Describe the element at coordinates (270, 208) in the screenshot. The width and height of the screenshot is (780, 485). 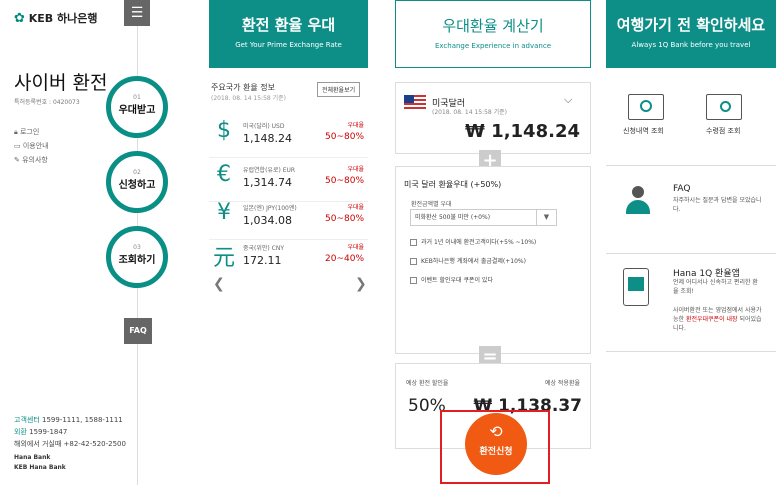
I see `currency-name: 일본(엔) JPY(100엔)` at that location.